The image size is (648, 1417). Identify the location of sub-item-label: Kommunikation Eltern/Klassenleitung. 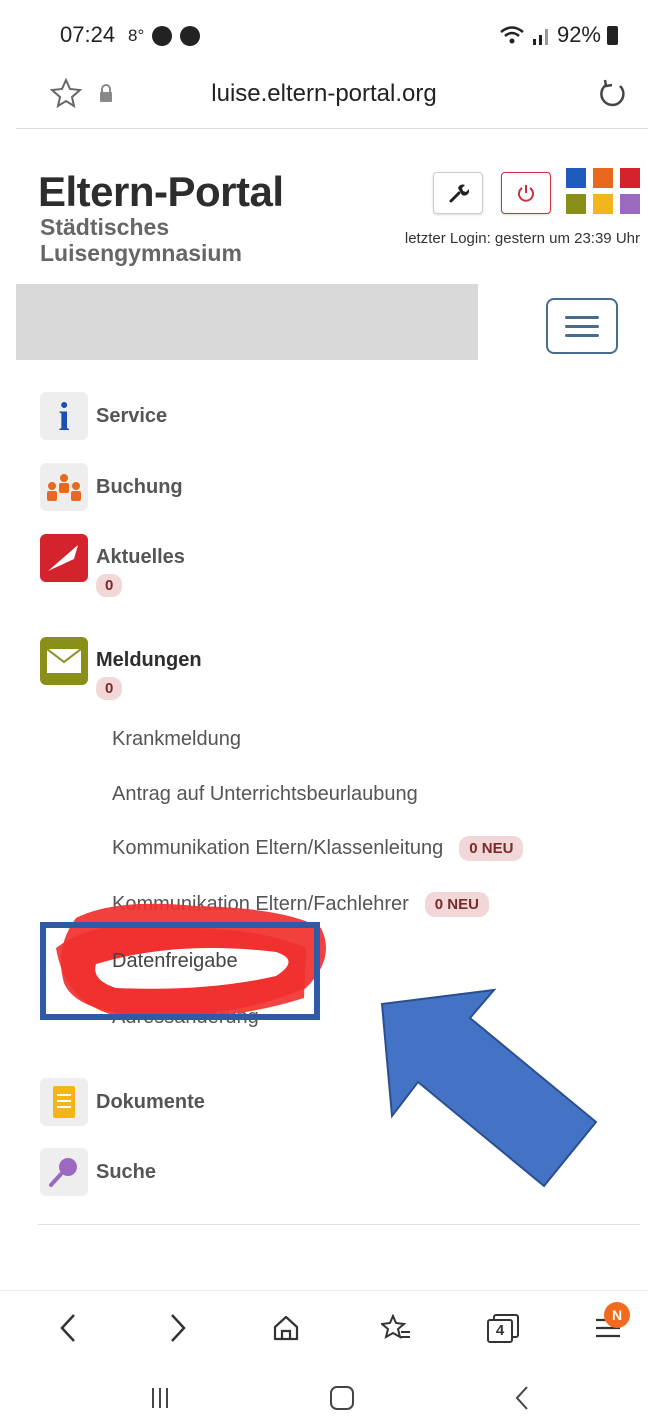
(278, 847).